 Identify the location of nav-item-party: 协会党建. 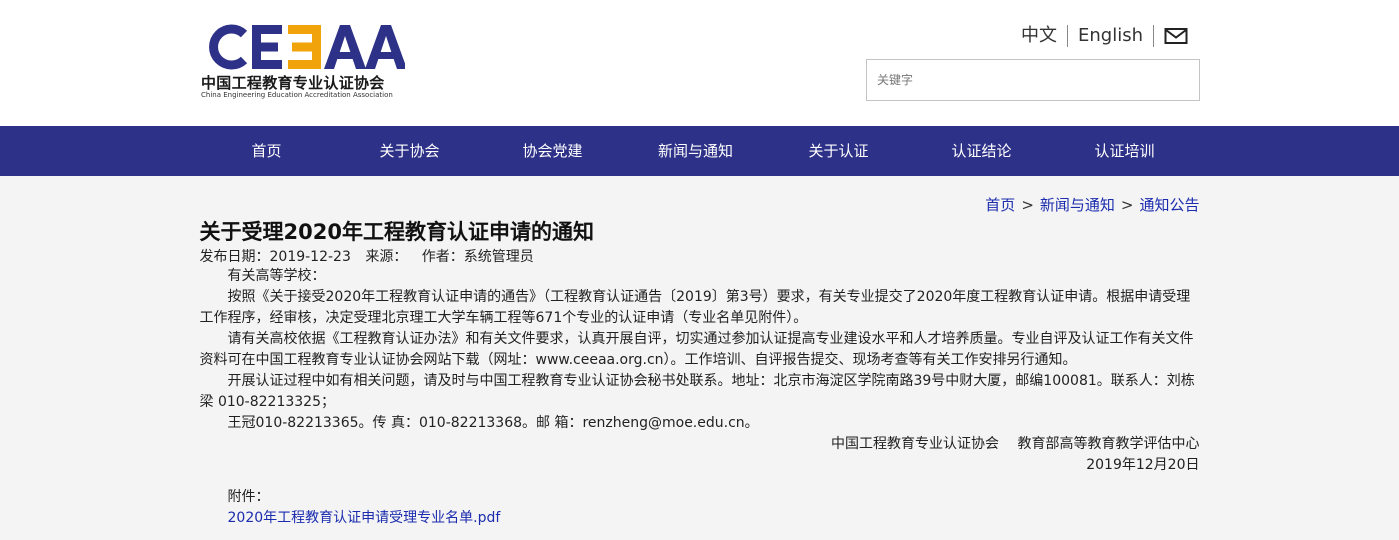
(552, 151).